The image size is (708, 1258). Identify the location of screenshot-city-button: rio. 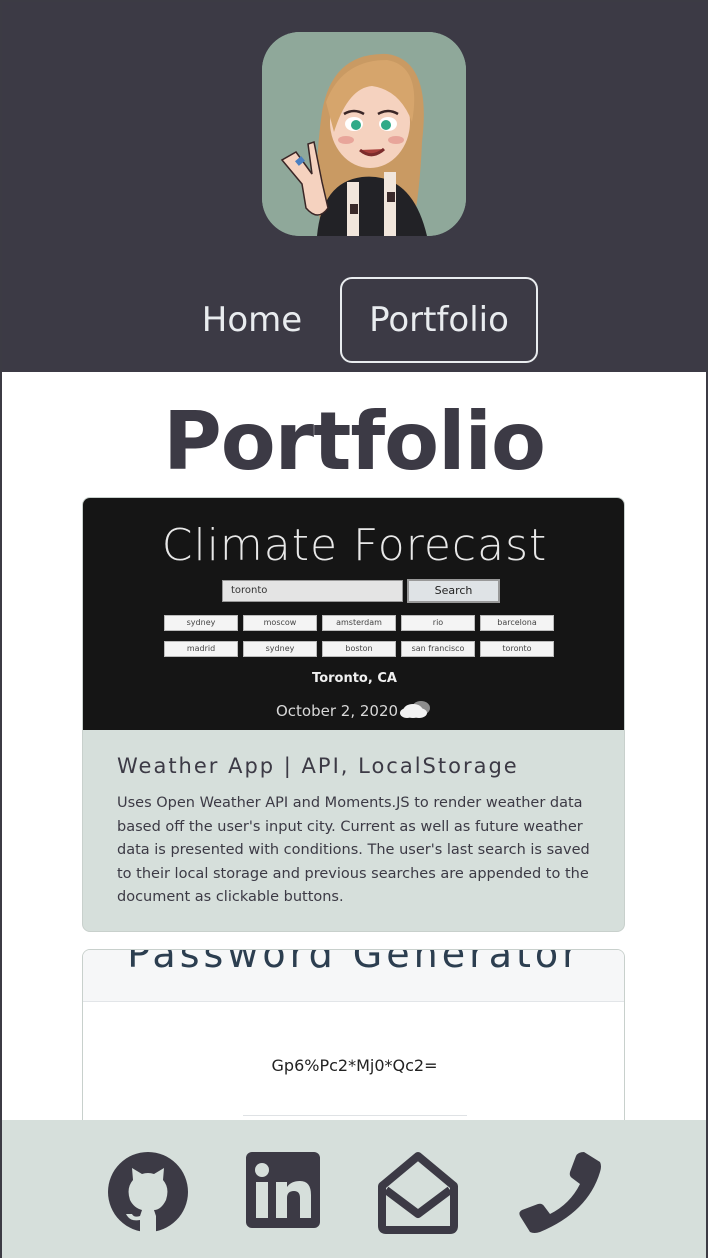
(438, 623).